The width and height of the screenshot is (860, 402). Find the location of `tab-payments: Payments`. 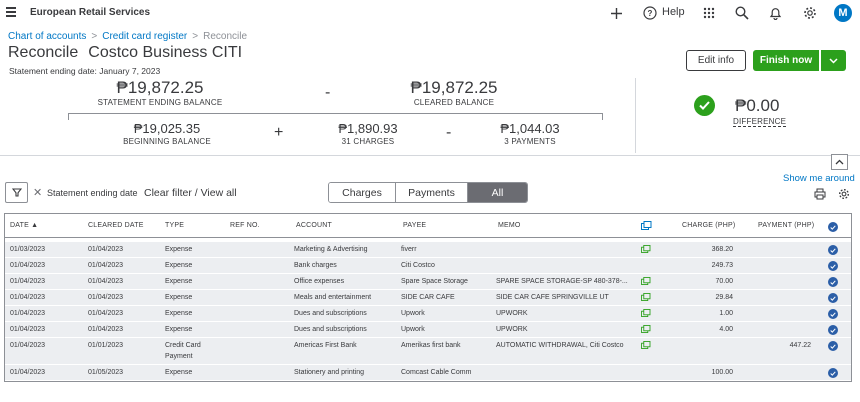

tab-payments: Payments is located at coordinates (432, 192).